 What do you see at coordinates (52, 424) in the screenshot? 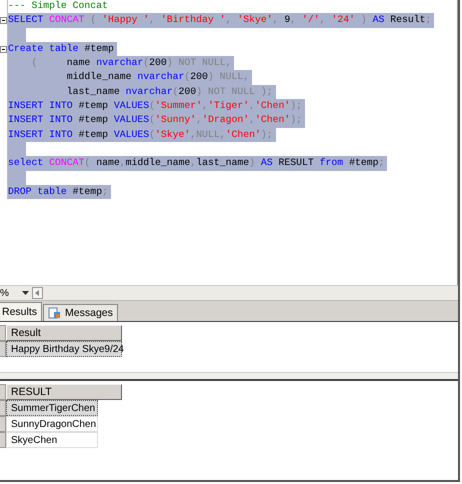
I see `result-cell: SunnyDragonChen` at bounding box center [52, 424].